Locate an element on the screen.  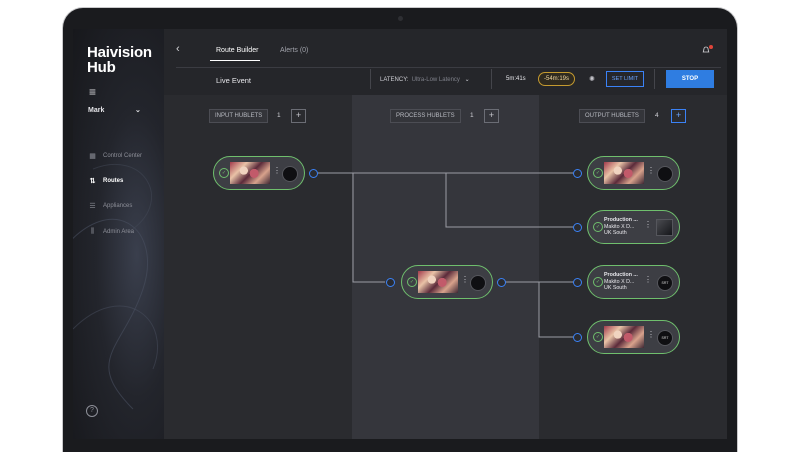
sidebar-item-appliances: ☰ Appliances is located at coordinates (126, 206).